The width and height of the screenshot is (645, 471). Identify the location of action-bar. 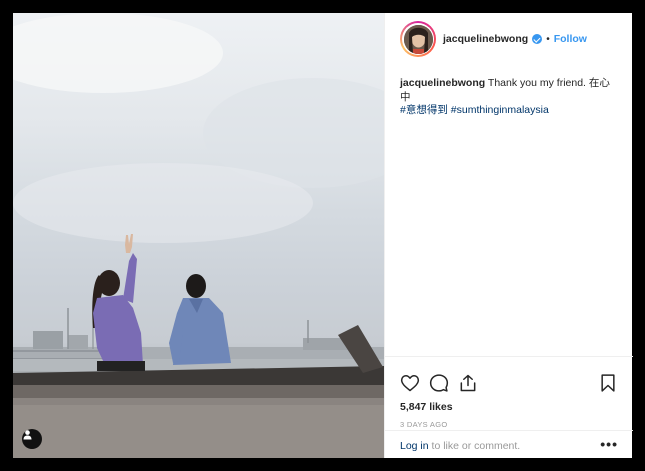
(509, 384).